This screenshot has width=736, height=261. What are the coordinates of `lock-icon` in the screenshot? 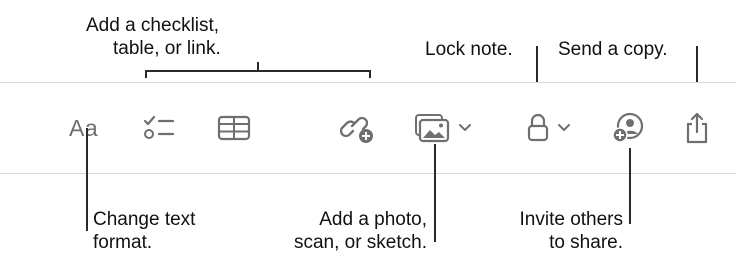 It's located at (538, 127).